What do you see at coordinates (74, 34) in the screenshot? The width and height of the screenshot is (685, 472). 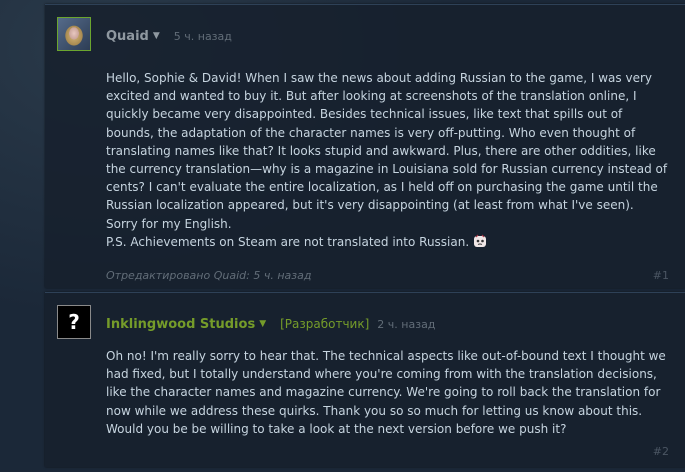 I see `avatar` at bounding box center [74, 34].